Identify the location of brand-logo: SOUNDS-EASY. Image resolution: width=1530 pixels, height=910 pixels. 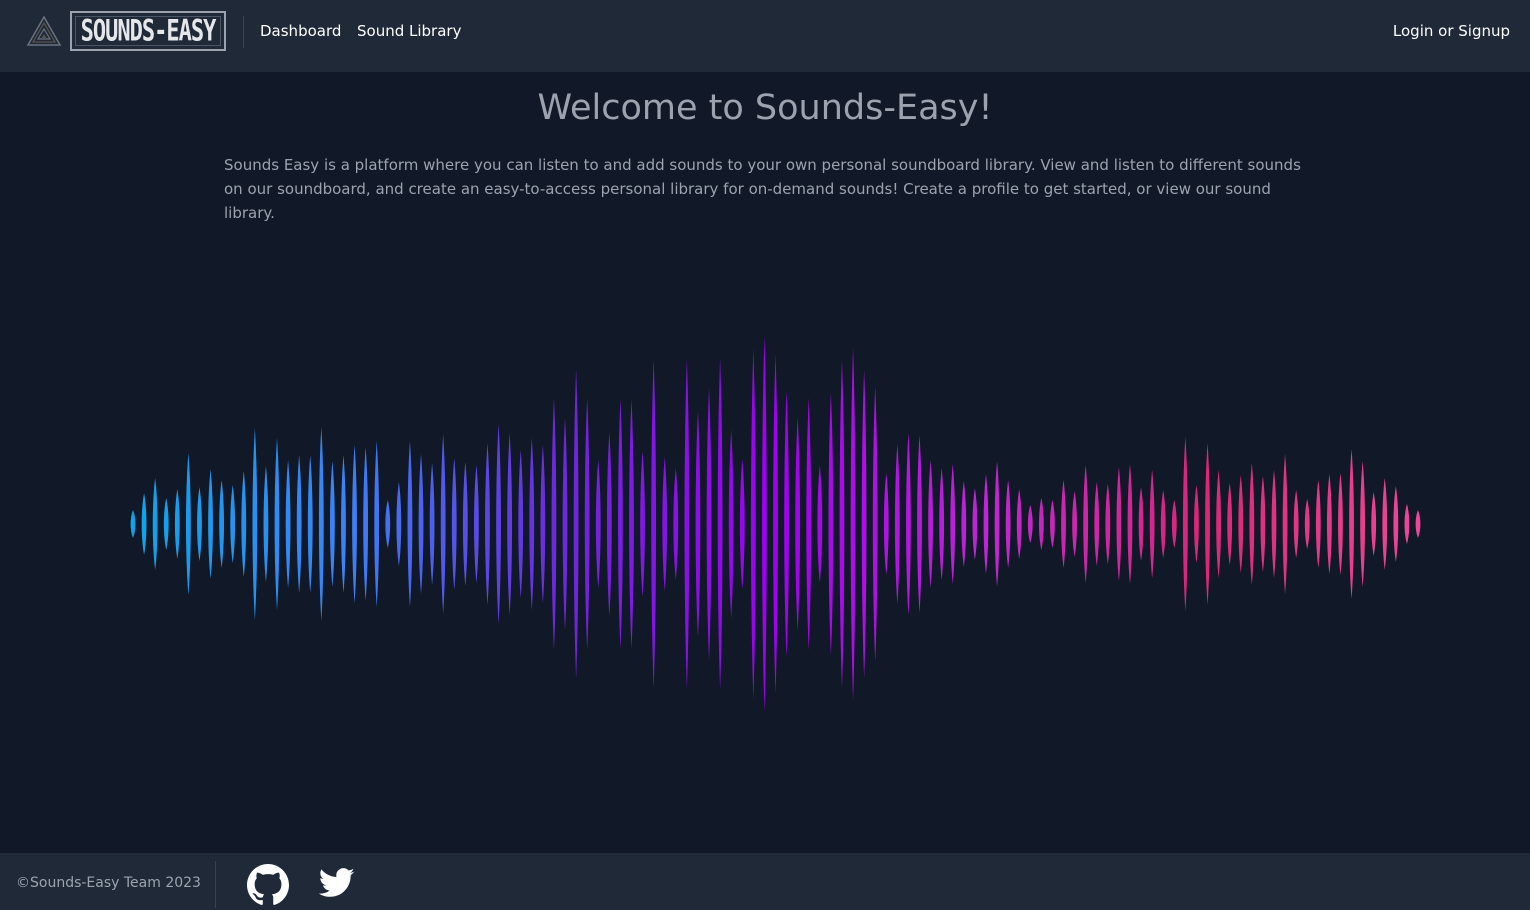
(148, 31).